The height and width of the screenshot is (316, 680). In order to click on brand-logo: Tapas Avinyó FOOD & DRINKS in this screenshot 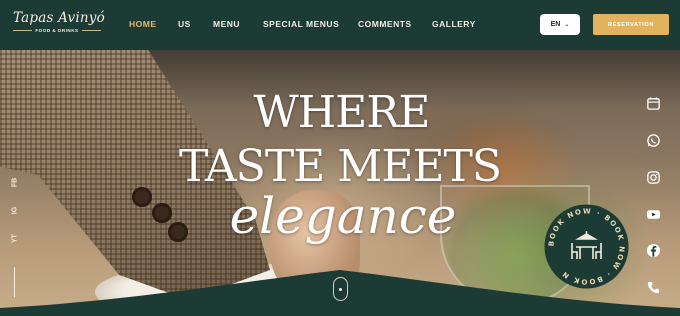, I will do `click(59, 21)`.